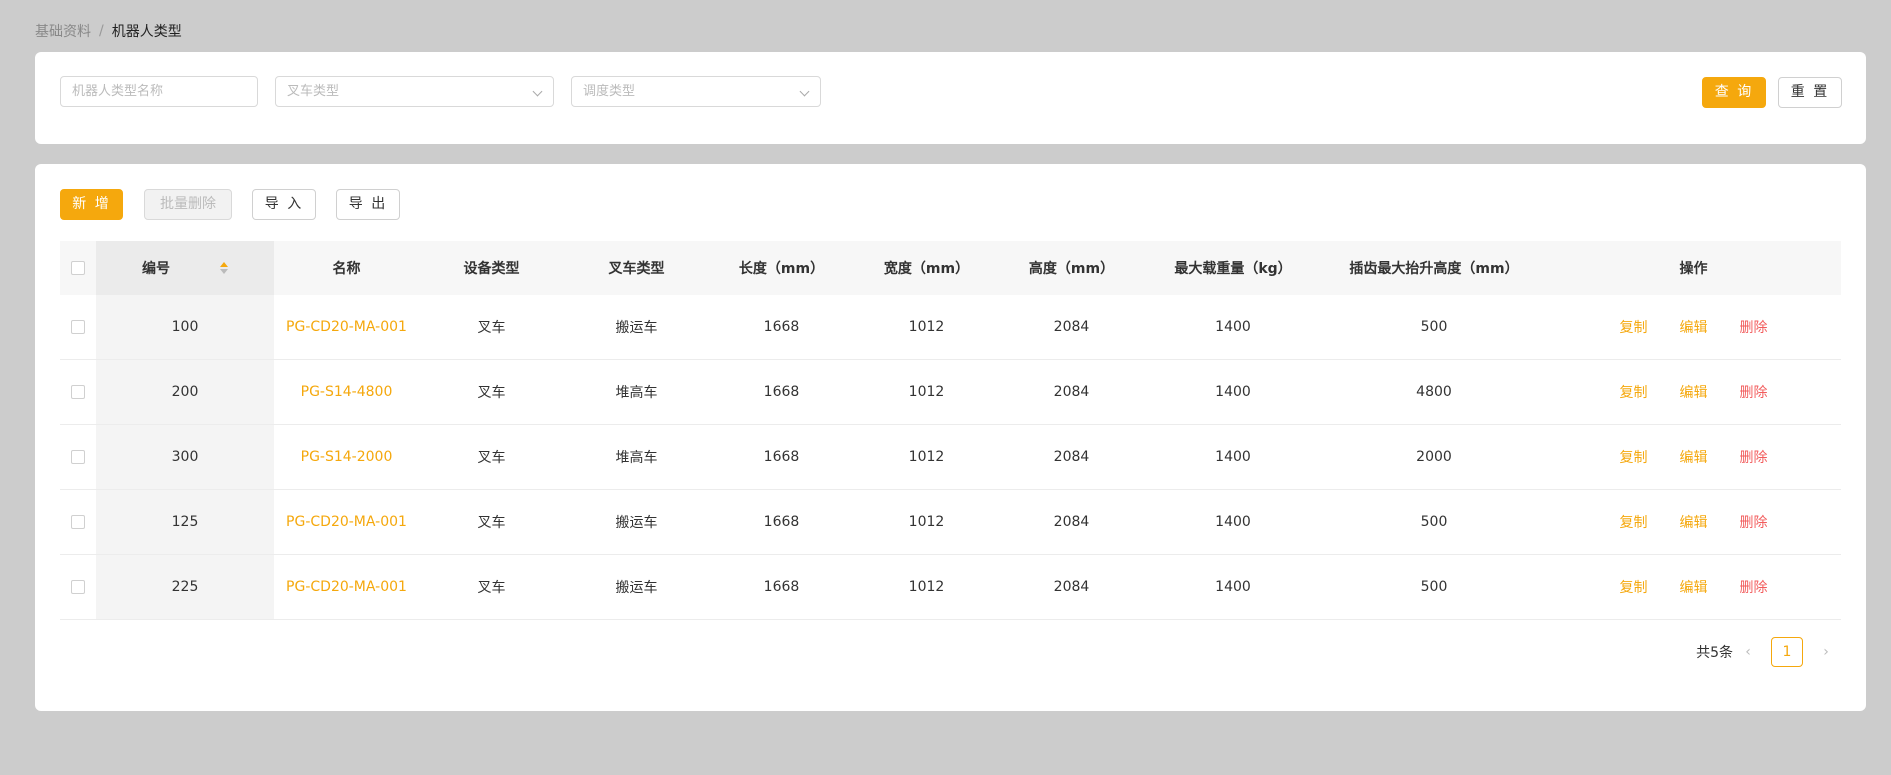  I want to click on cell-name: PG-S14-4800, so click(346, 392).